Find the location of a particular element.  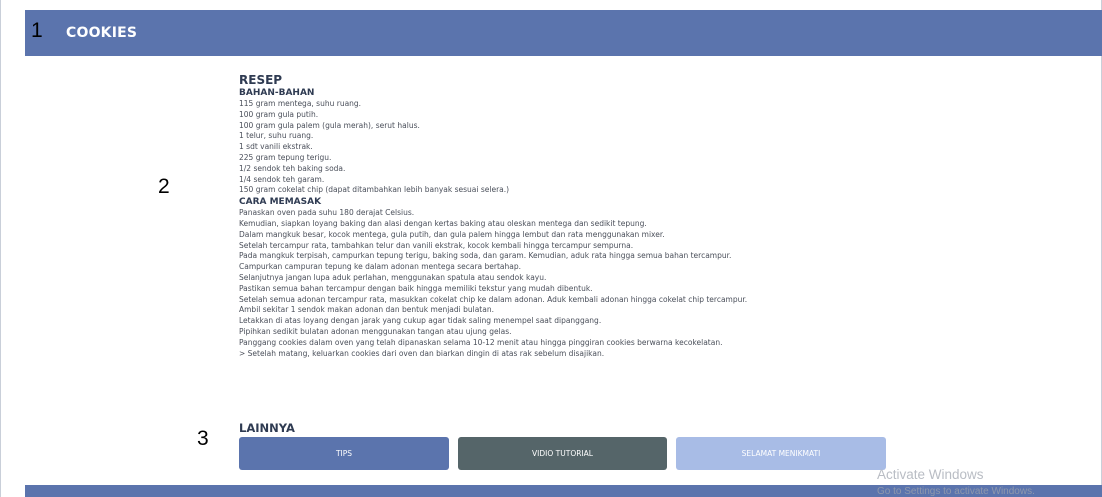

ingredient-item: 1 telur, suhu ruang. is located at coordinates (276, 136).